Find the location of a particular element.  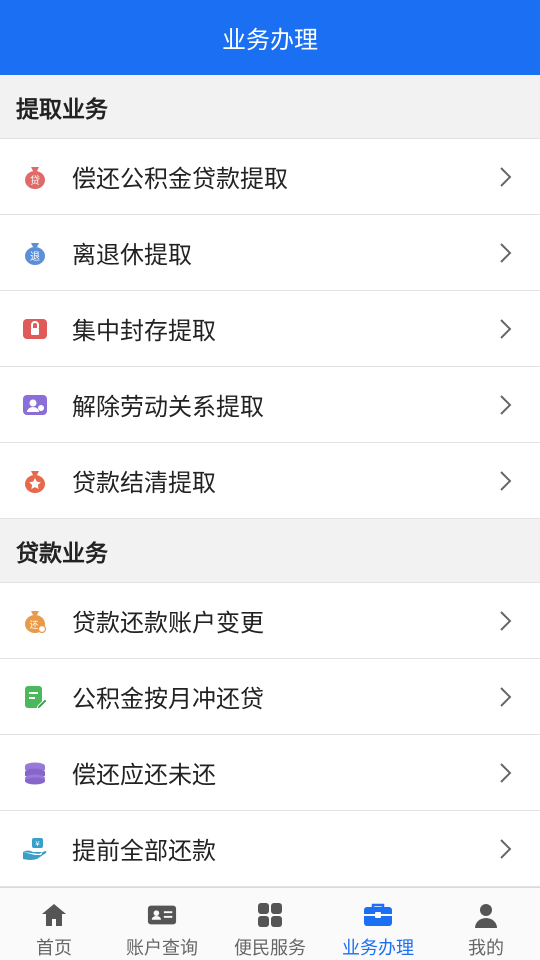

tab-convenience-services: 便民服务 is located at coordinates (270, 924).